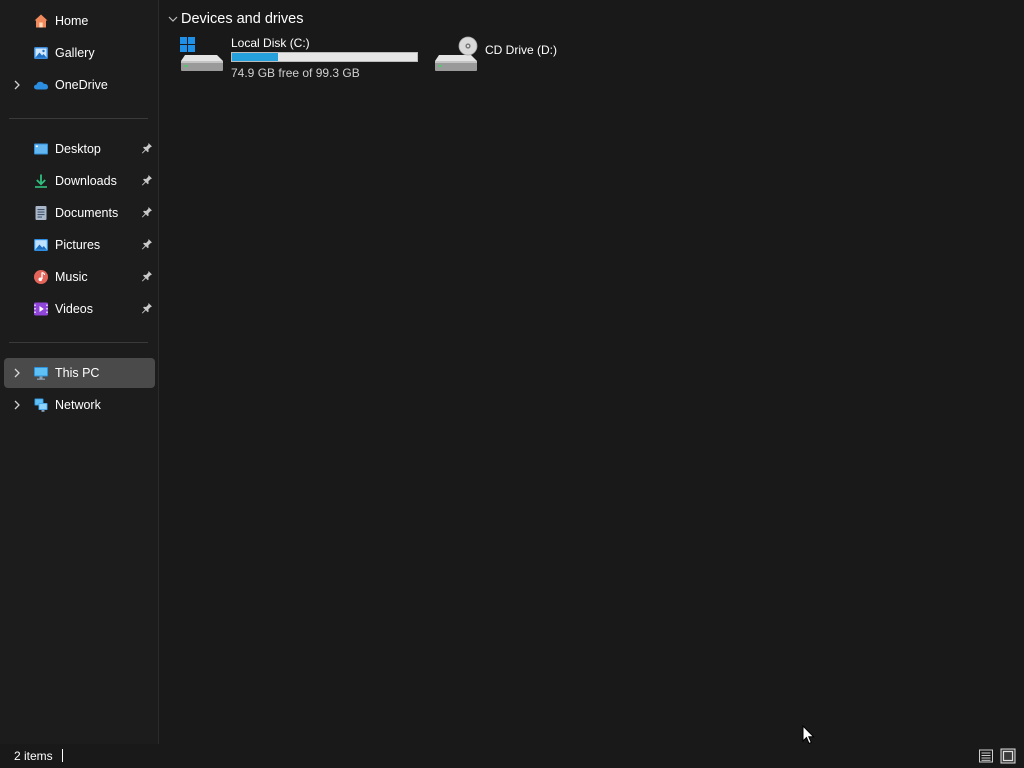 Image resolution: width=1024 pixels, height=768 pixels. I want to click on desktop-icon, so click(41, 149).